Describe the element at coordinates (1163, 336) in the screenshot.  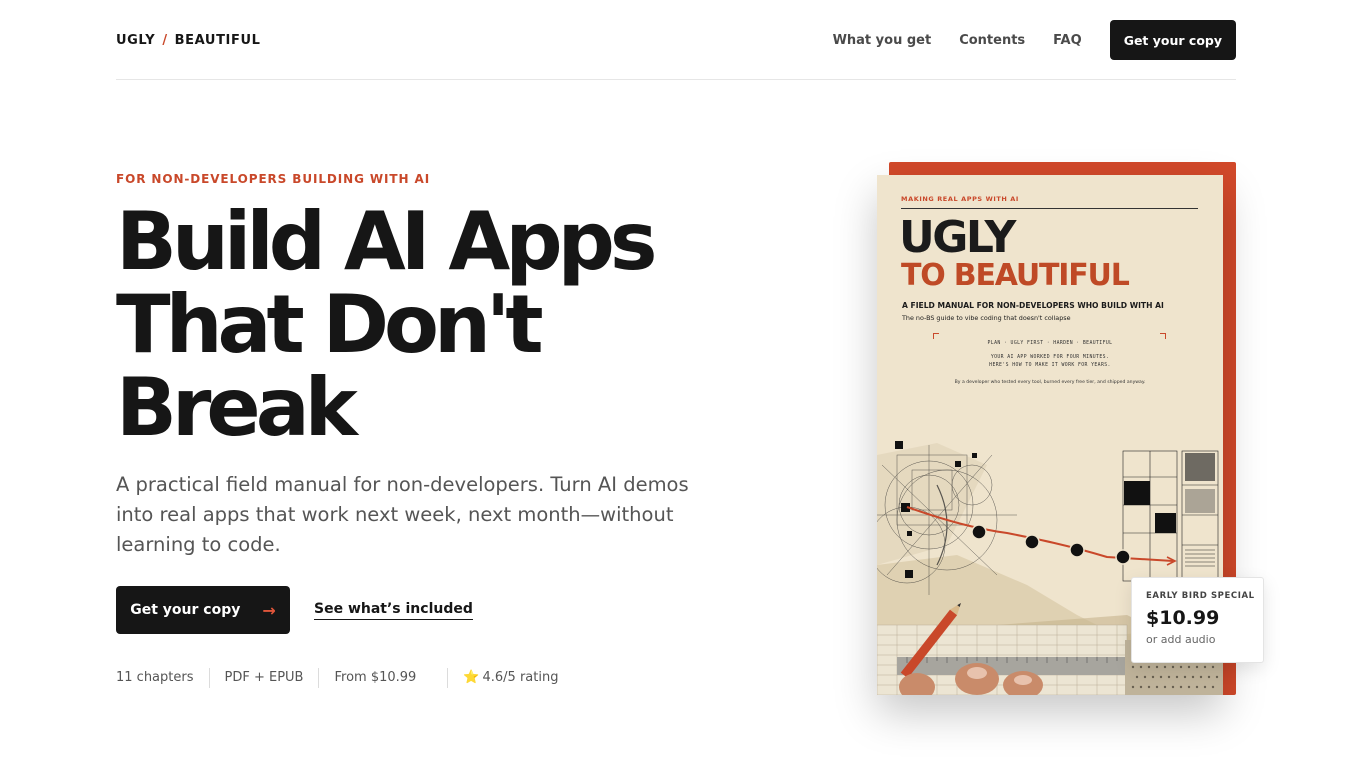
I see `bracket-tr-icon` at that location.